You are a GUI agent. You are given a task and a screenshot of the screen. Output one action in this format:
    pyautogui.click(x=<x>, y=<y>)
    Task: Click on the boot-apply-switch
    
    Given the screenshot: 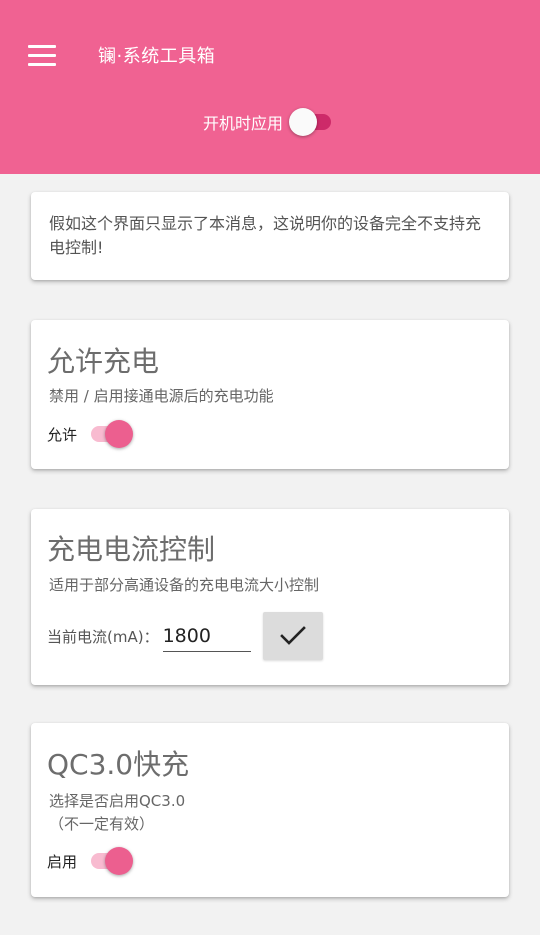 What is the action you would take?
    pyautogui.click(x=313, y=122)
    